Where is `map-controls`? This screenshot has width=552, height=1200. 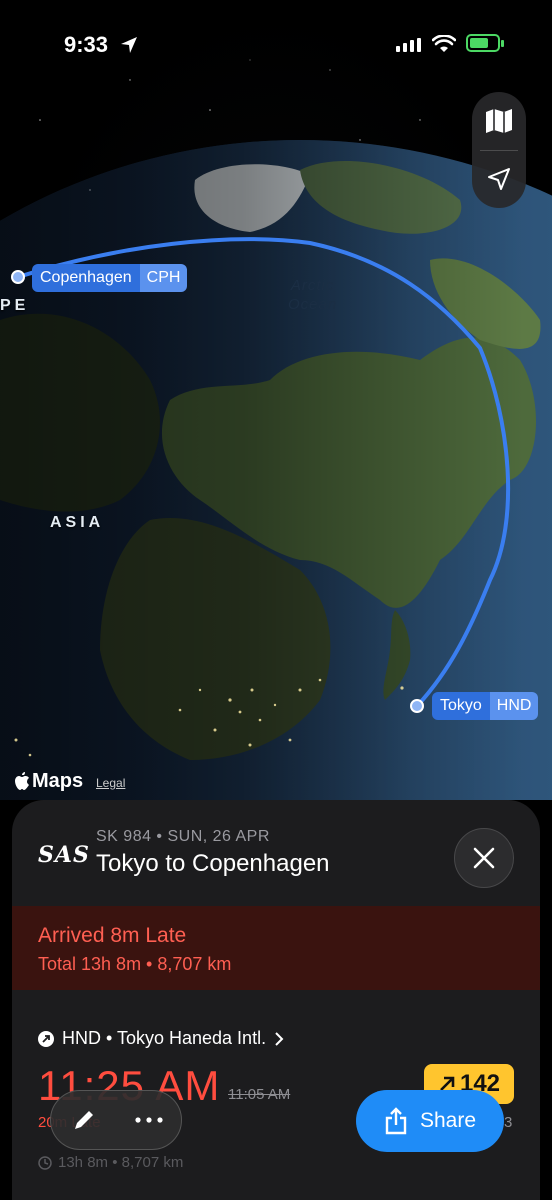
map-controls is located at coordinates (499, 150).